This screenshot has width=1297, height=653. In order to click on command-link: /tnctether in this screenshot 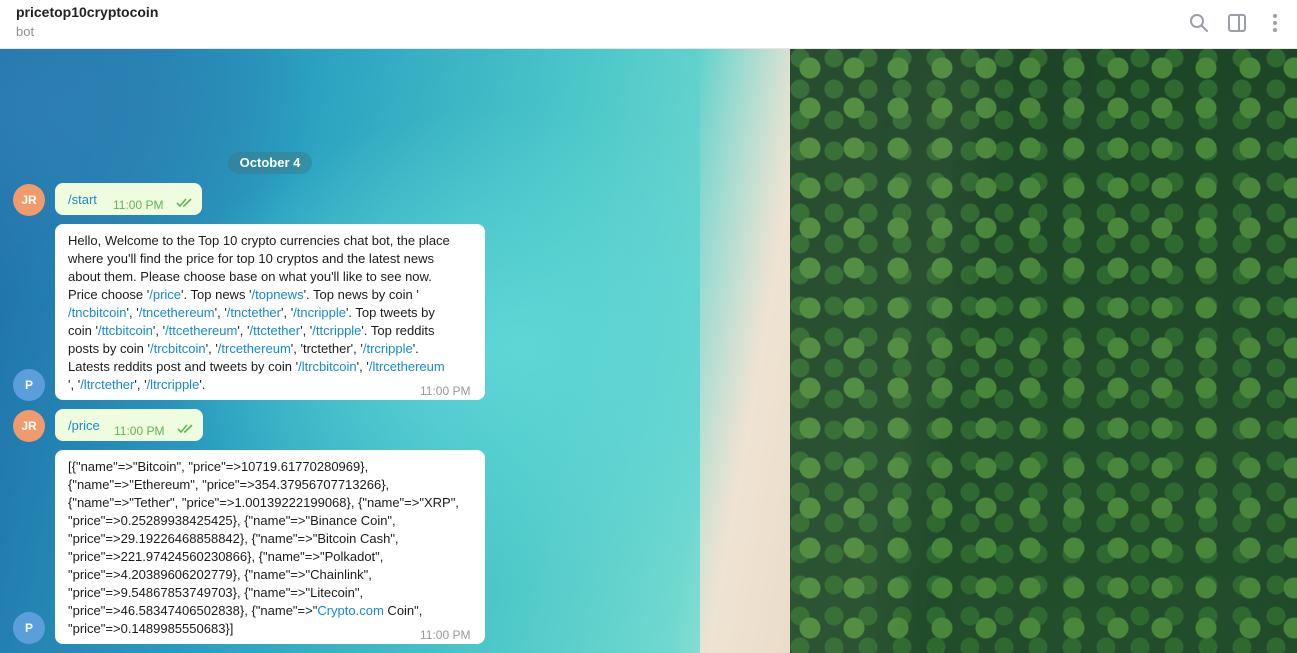, I will do `click(254, 312)`.